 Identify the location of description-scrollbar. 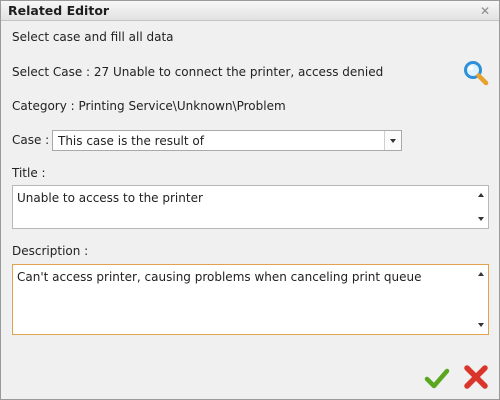
(480, 299).